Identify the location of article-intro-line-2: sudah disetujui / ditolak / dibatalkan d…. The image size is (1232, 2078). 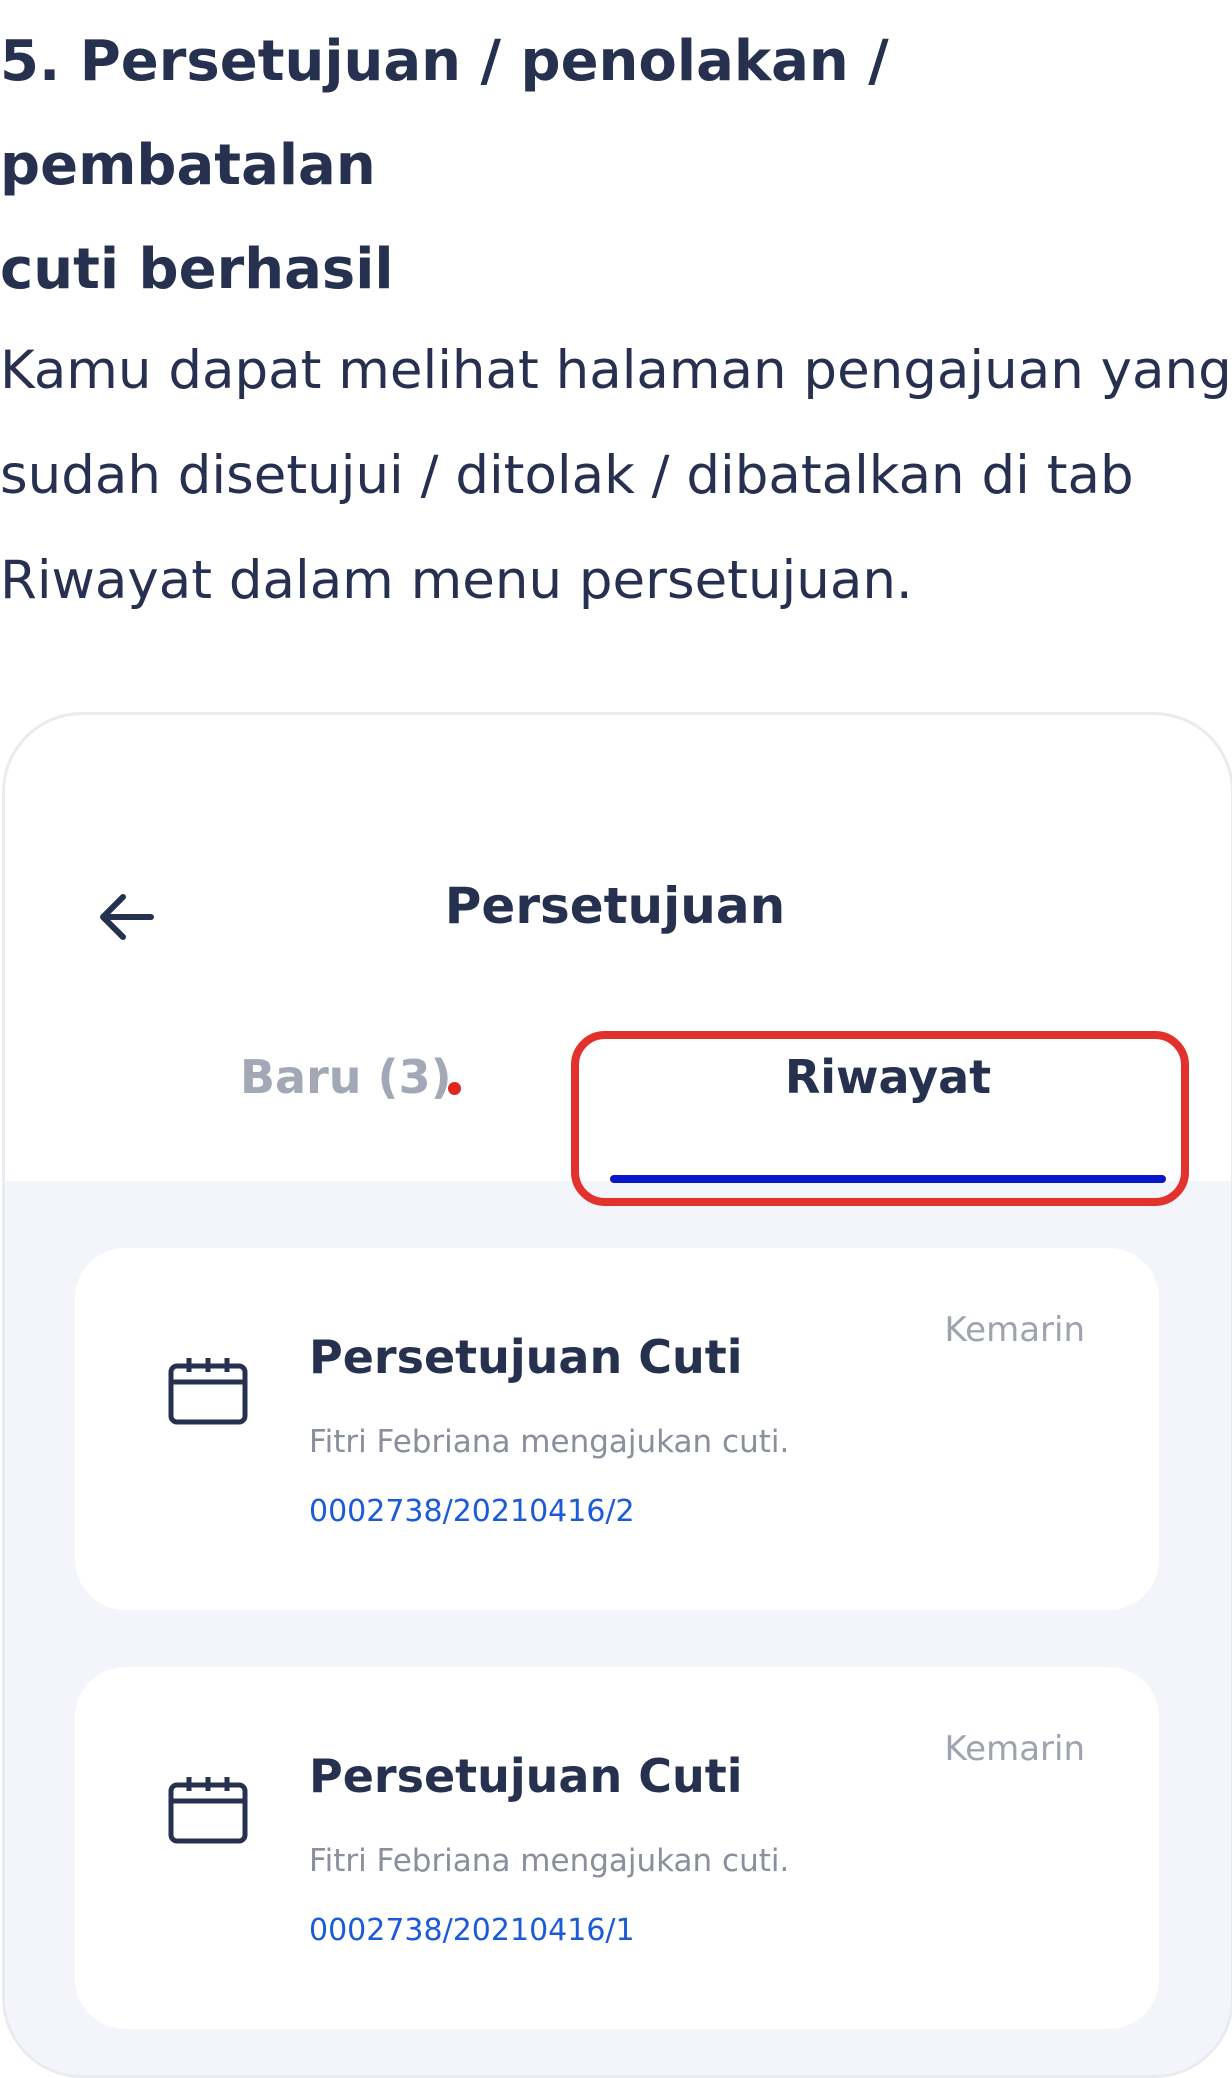
(567, 475).